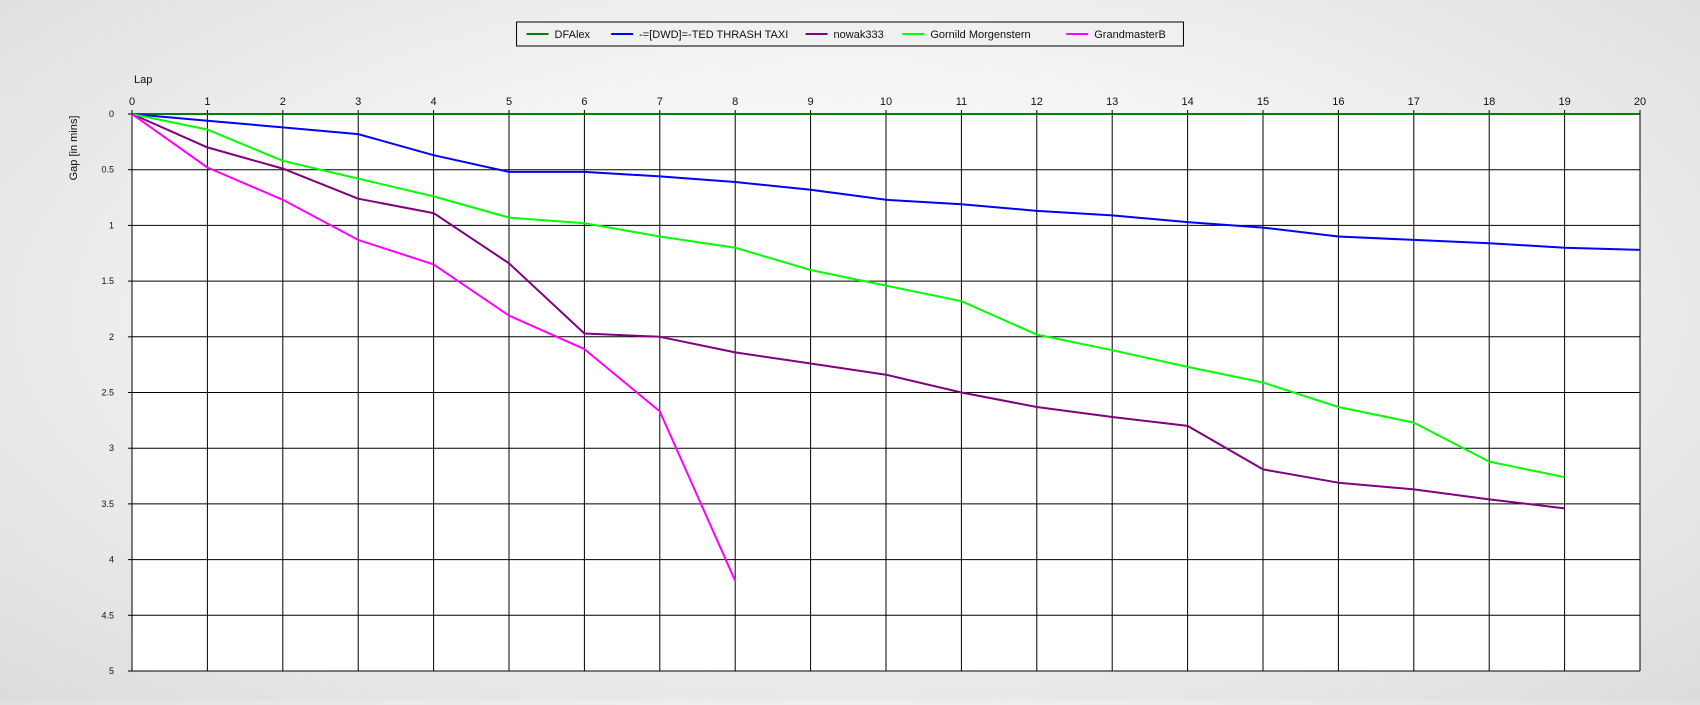  I want to click on x-tick-label: 5, so click(509, 102).